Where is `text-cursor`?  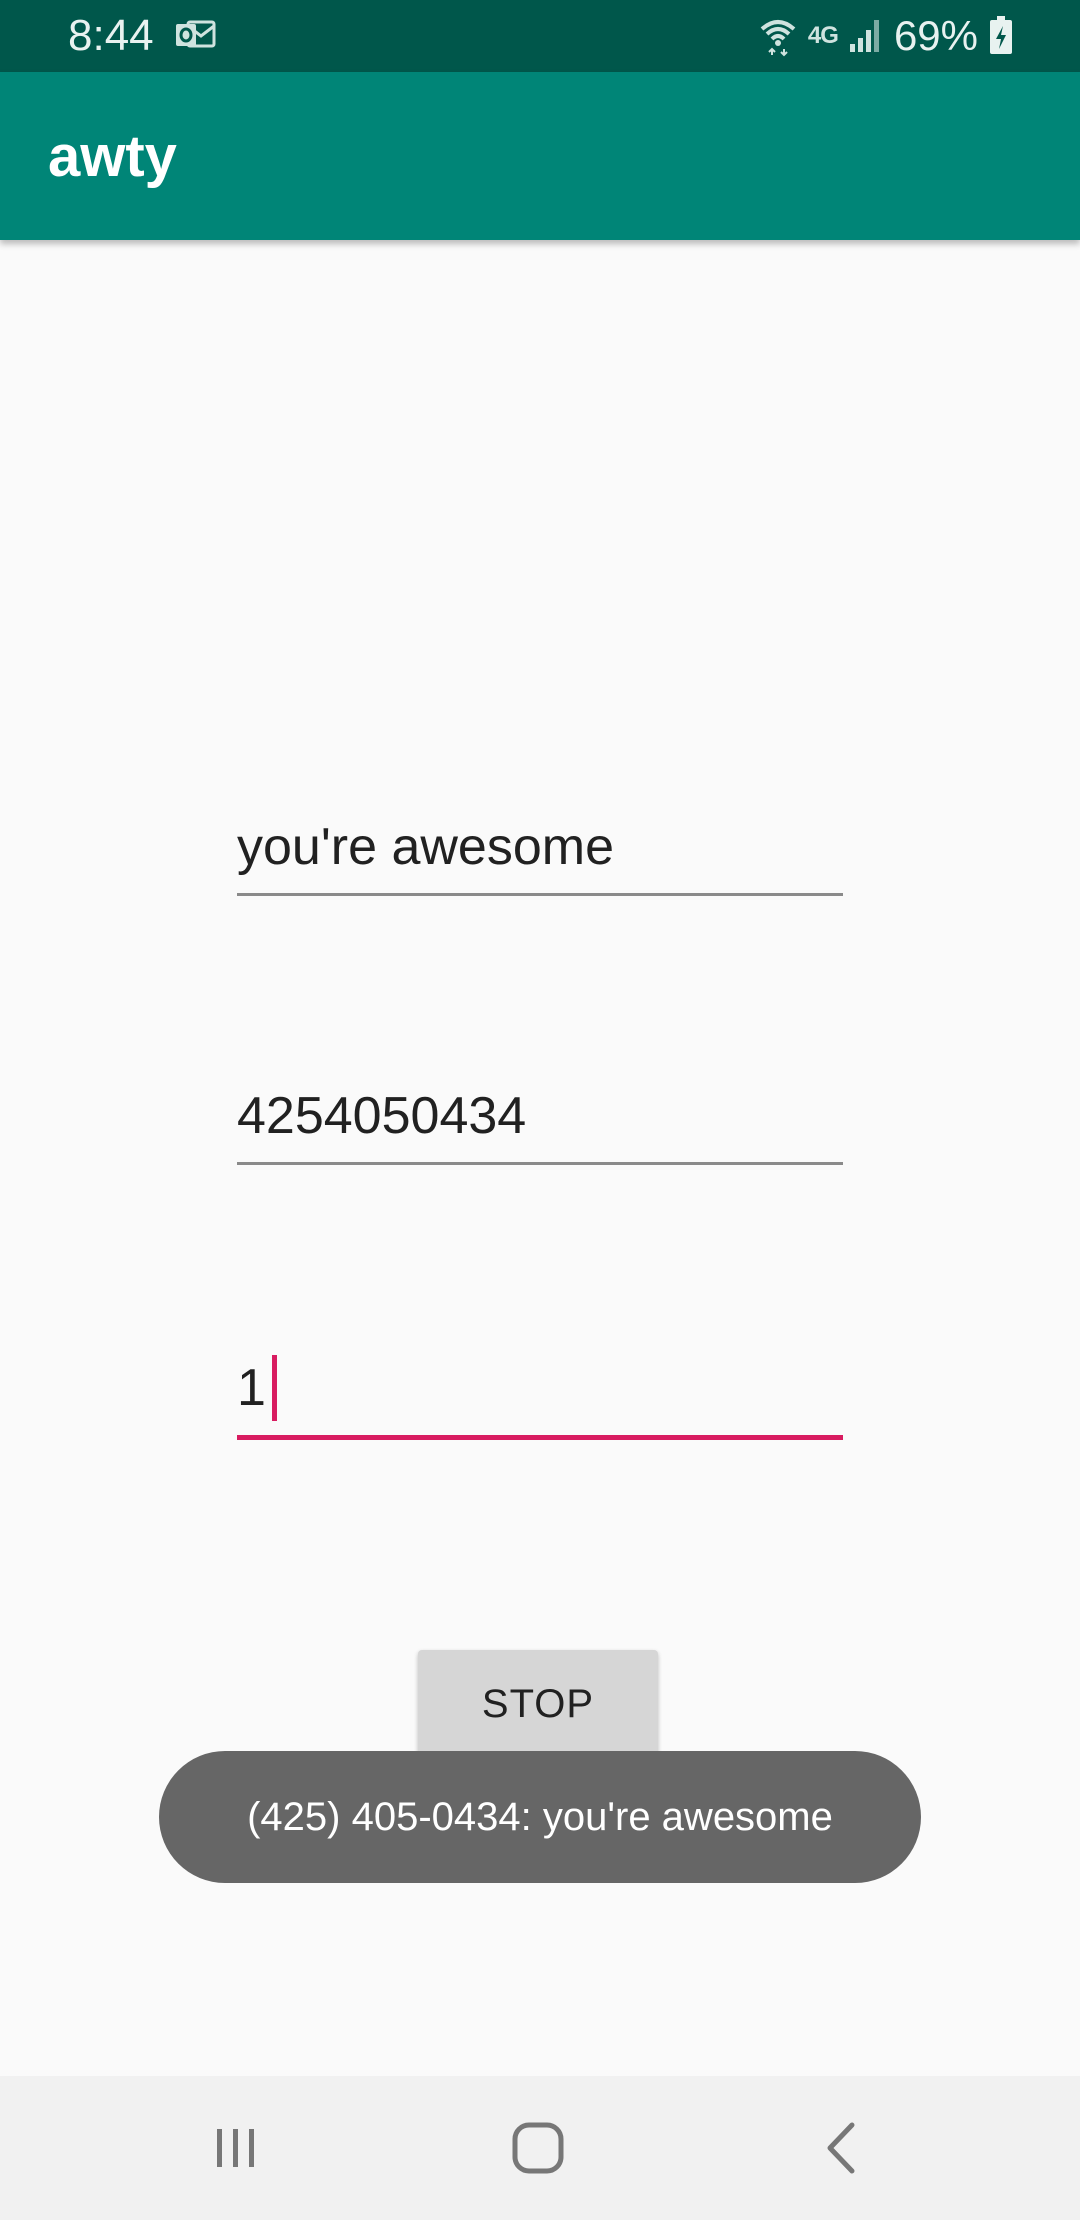
text-cursor is located at coordinates (274, 1388).